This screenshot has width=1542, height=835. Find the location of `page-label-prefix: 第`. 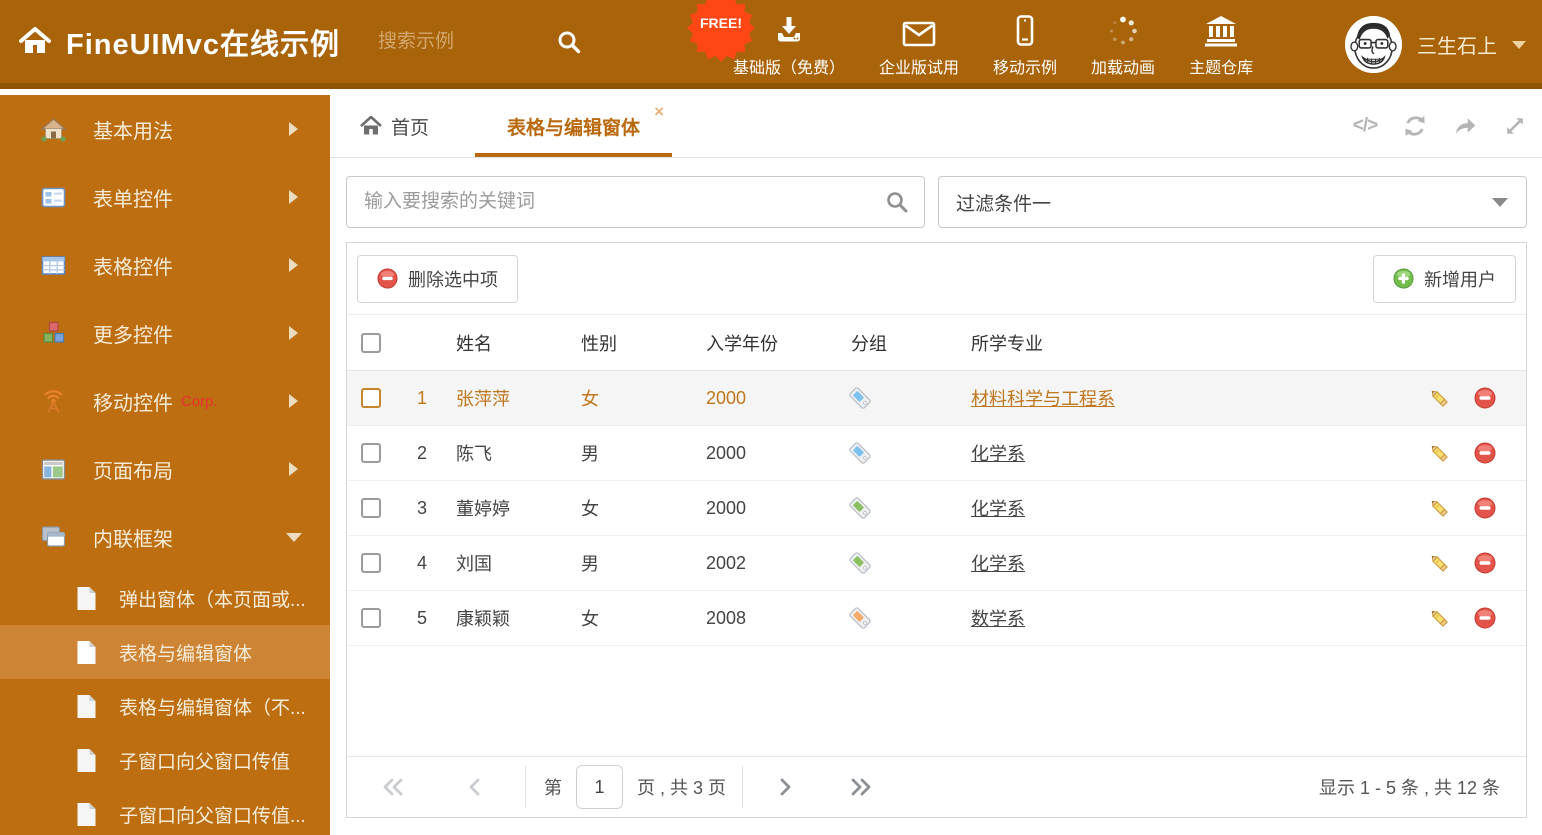

page-label-prefix: 第 is located at coordinates (553, 788).